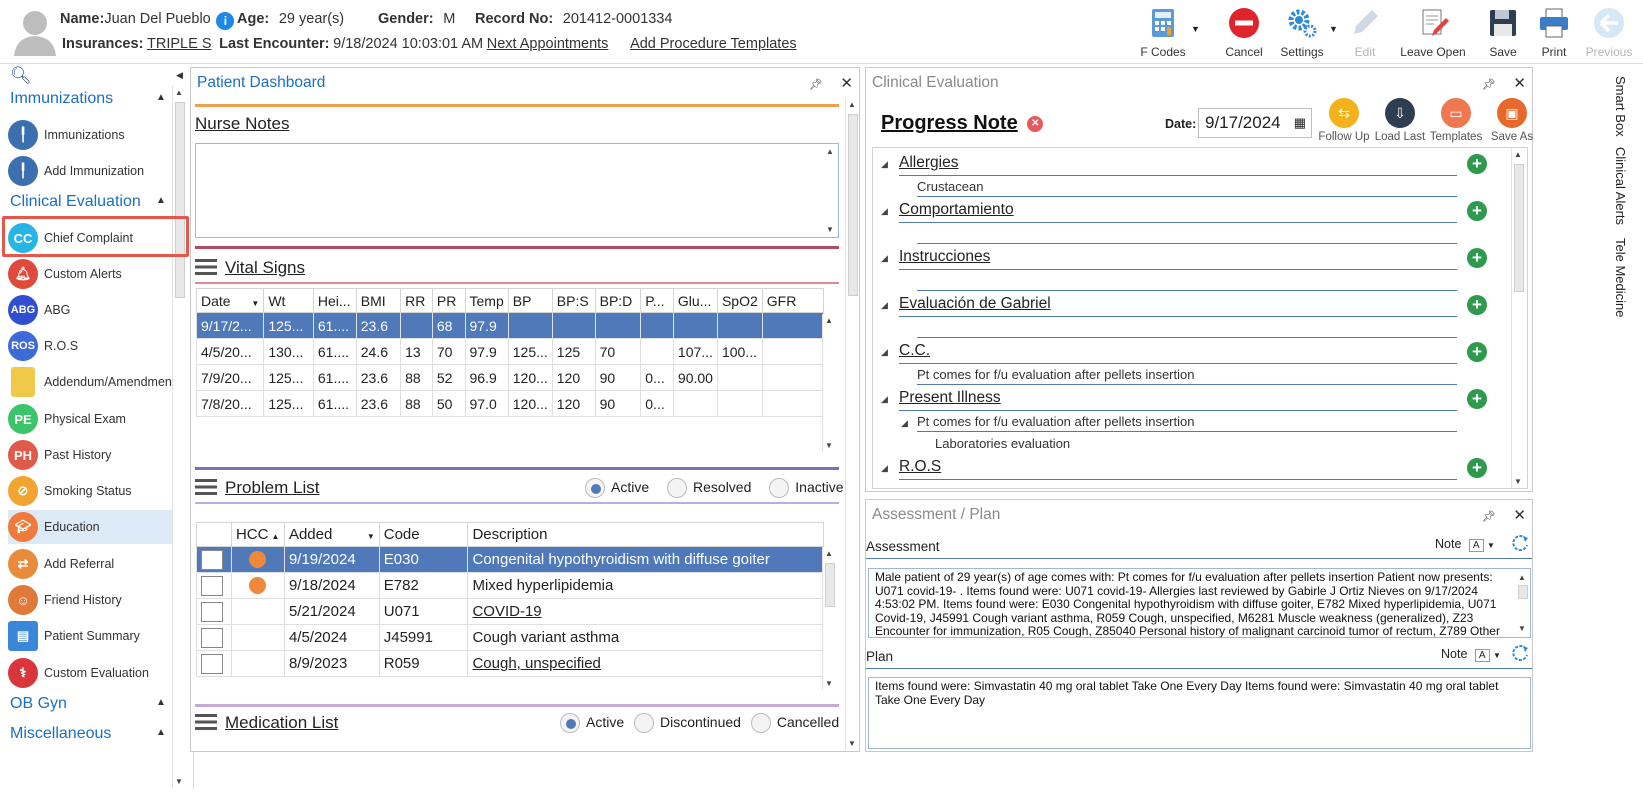  I want to click on assessment-note-control: Note A ▼, so click(1465, 544).